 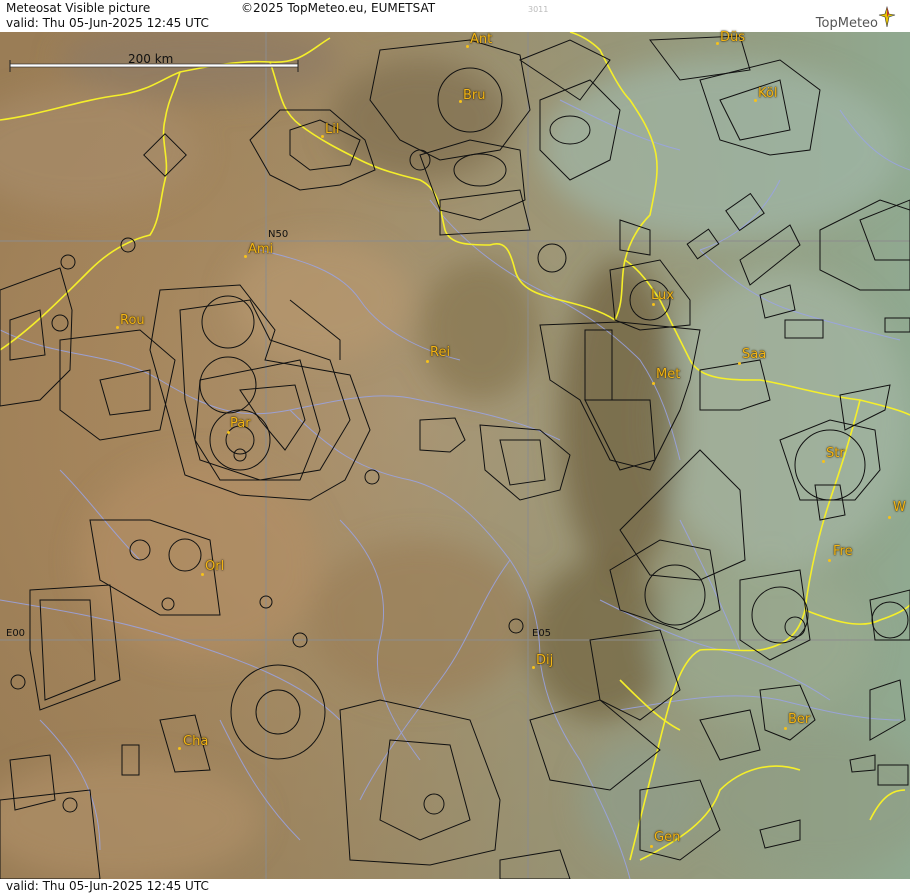 I want to click on city-met: Met, so click(x=668, y=374).